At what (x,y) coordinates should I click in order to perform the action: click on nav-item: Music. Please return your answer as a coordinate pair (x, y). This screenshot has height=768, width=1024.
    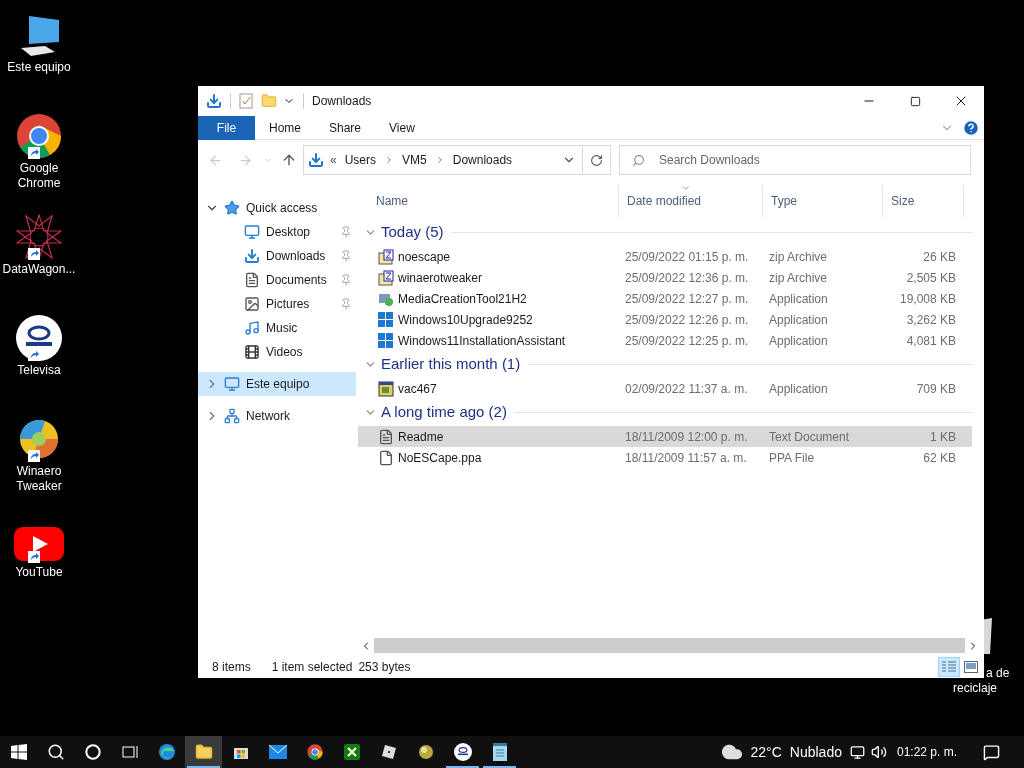
    Looking at the image, I should click on (277, 328).